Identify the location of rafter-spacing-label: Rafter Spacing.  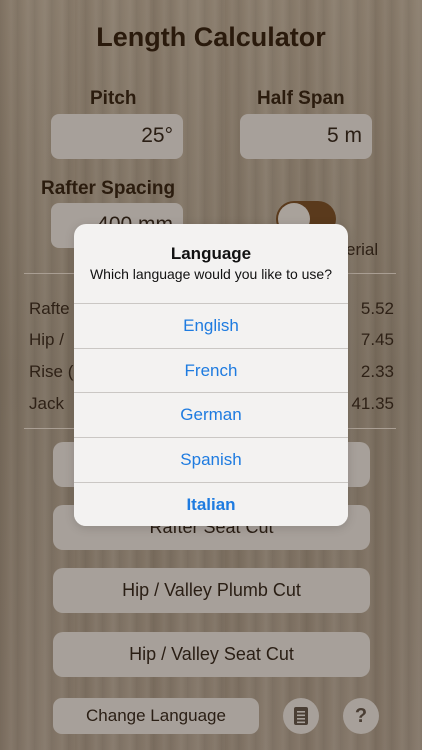
(108, 188).